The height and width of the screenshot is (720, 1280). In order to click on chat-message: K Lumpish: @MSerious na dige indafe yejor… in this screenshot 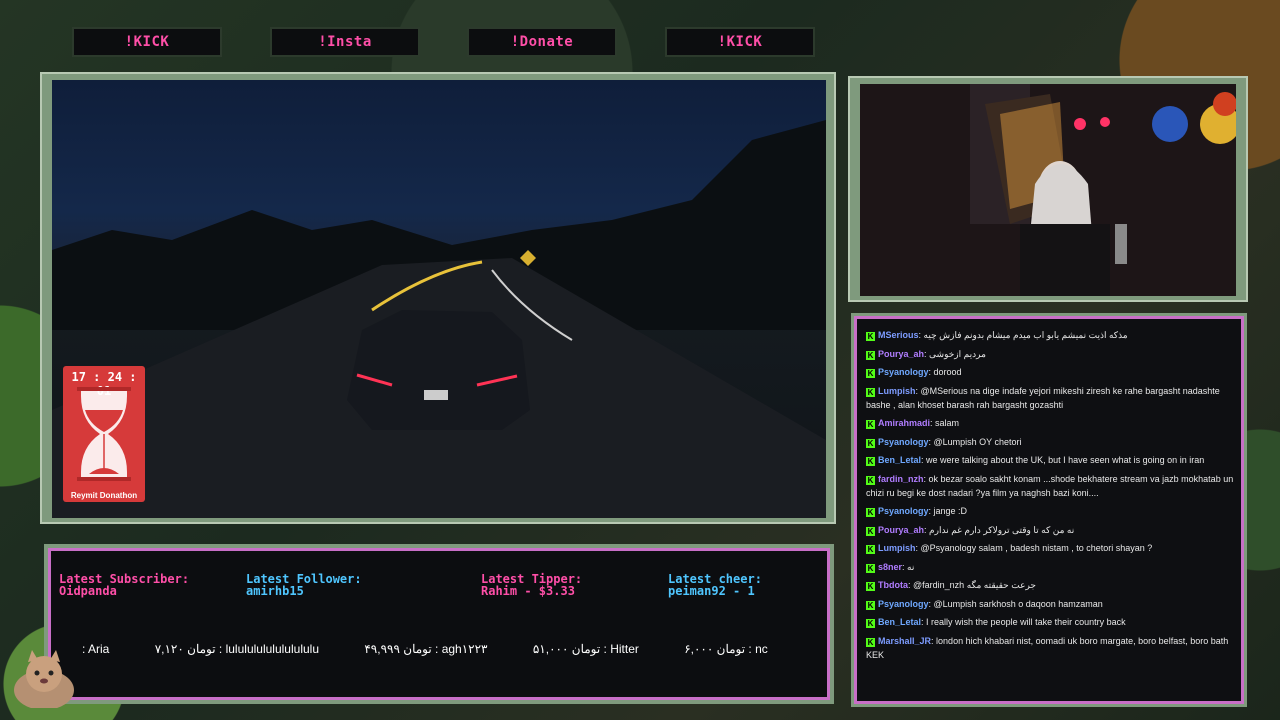, I will do `click(1051, 398)`.